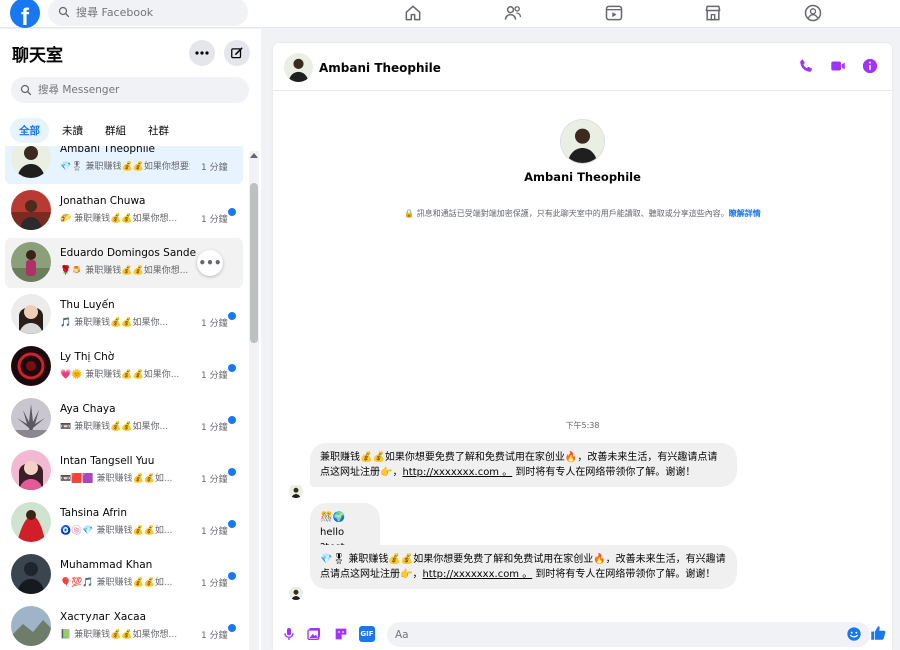 This screenshot has width=900, height=650. Describe the element at coordinates (77, 583) in the screenshot. I see `preview-emoji: 🎈💯🎵` at that location.